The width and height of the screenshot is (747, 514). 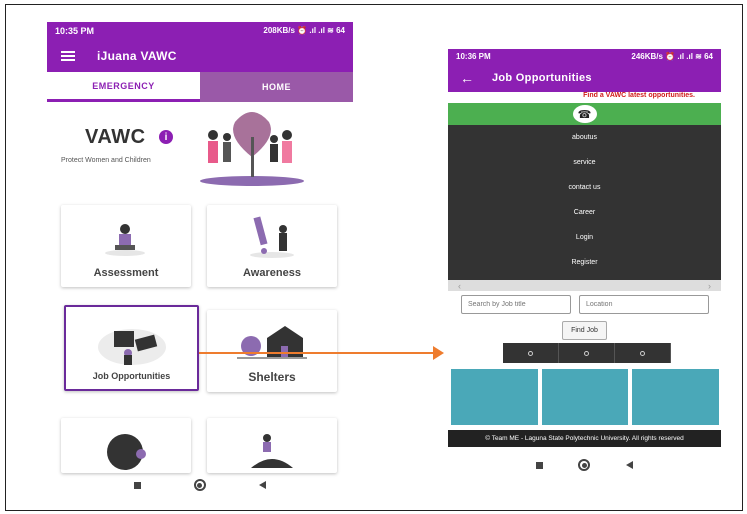 What do you see at coordinates (131, 376) in the screenshot?
I see `card-label: Job Opportunities` at bounding box center [131, 376].